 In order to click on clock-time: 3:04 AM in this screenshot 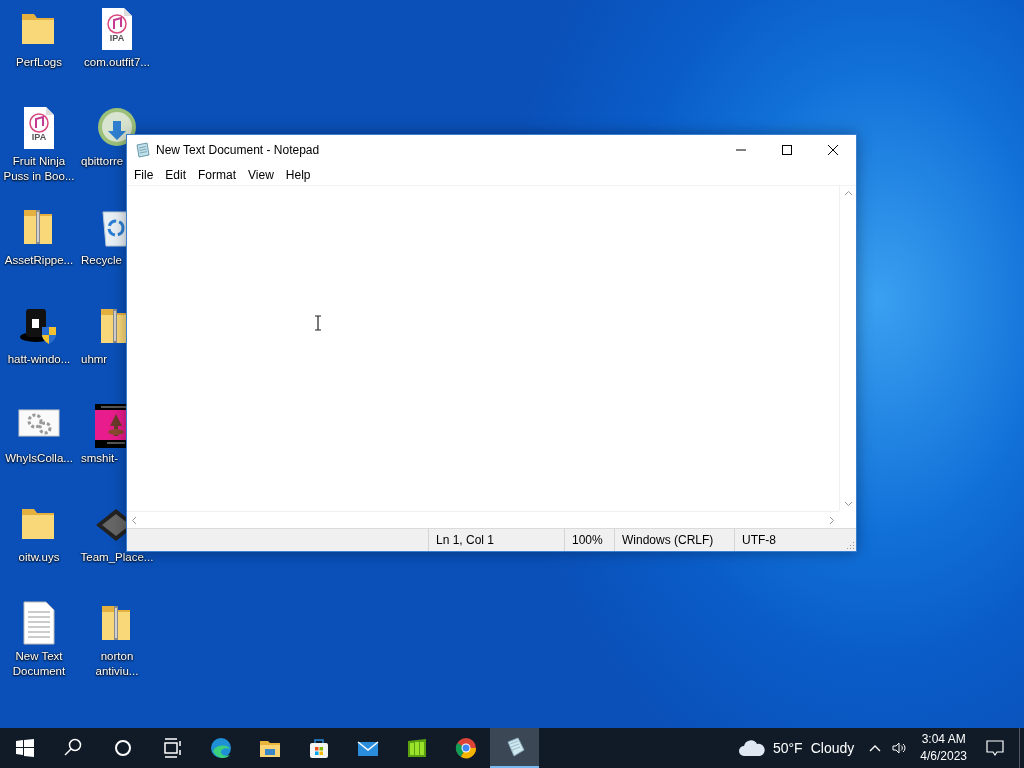, I will do `click(943, 739)`.